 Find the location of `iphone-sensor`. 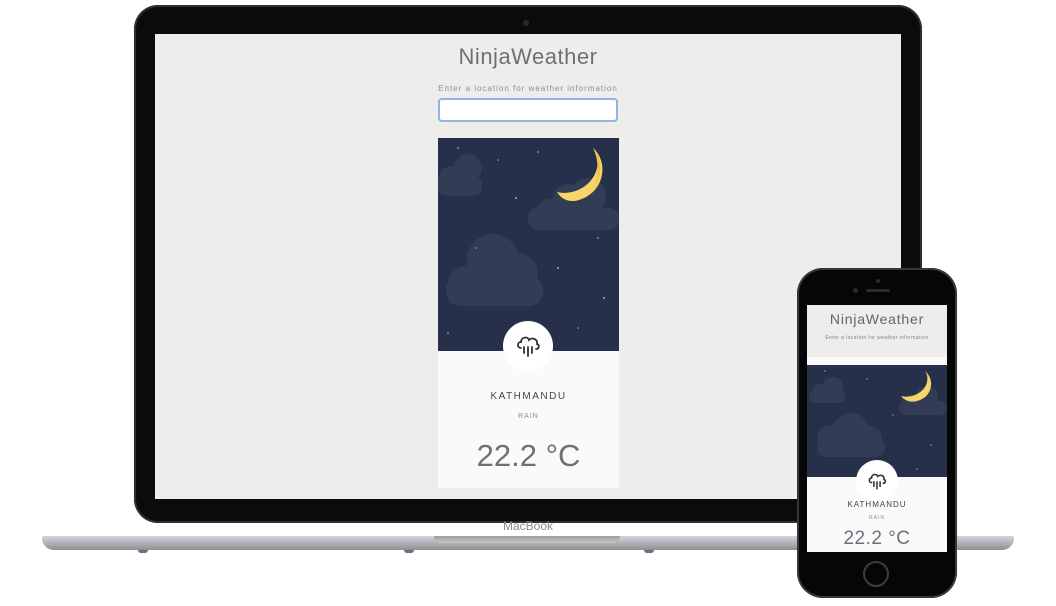

iphone-sensor is located at coordinates (878, 281).